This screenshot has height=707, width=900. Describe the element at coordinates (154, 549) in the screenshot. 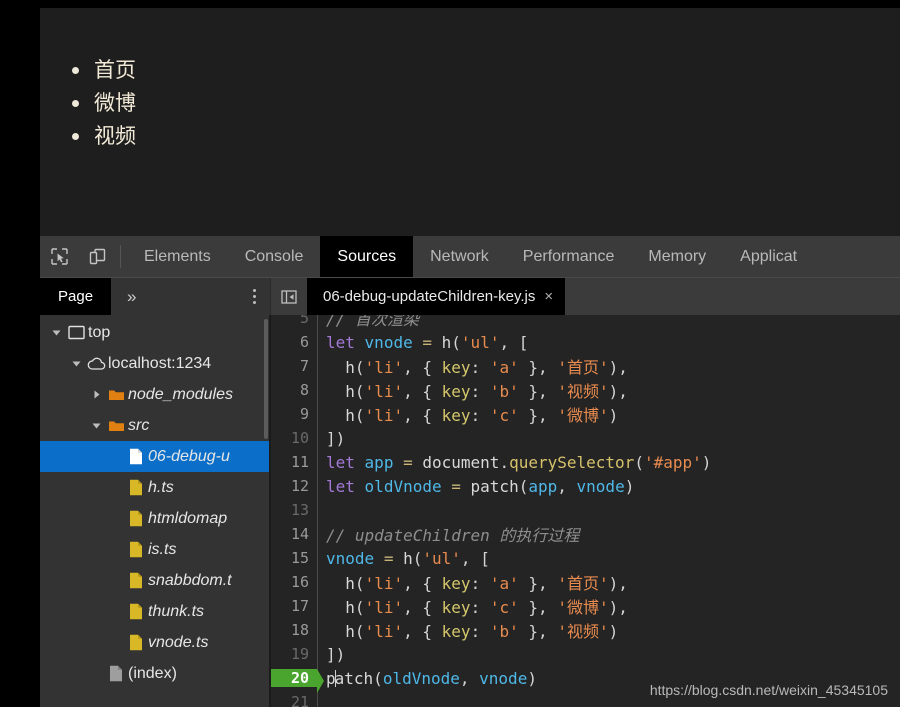

I see `tree-item: is.ts` at that location.